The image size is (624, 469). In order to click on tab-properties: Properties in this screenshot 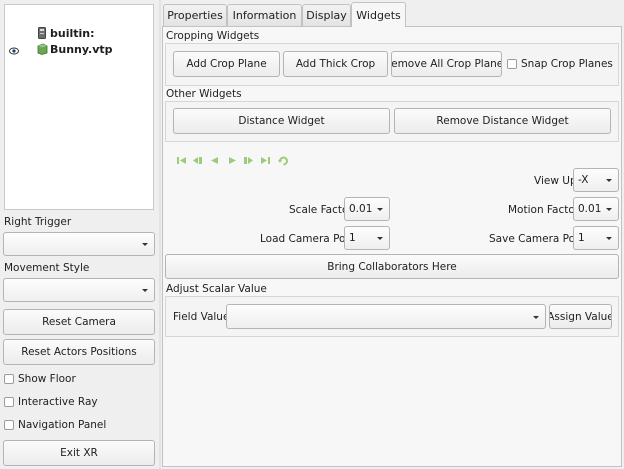, I will do `click(195, 15)`.